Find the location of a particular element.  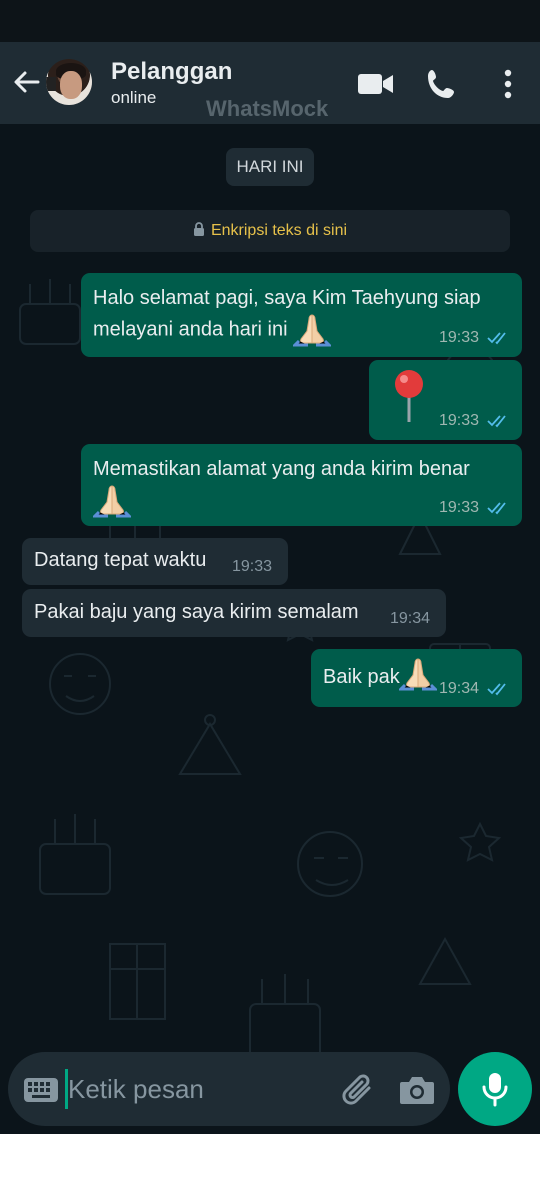

message-text: Datang tepat waktu is located at coordinates (120, 560).